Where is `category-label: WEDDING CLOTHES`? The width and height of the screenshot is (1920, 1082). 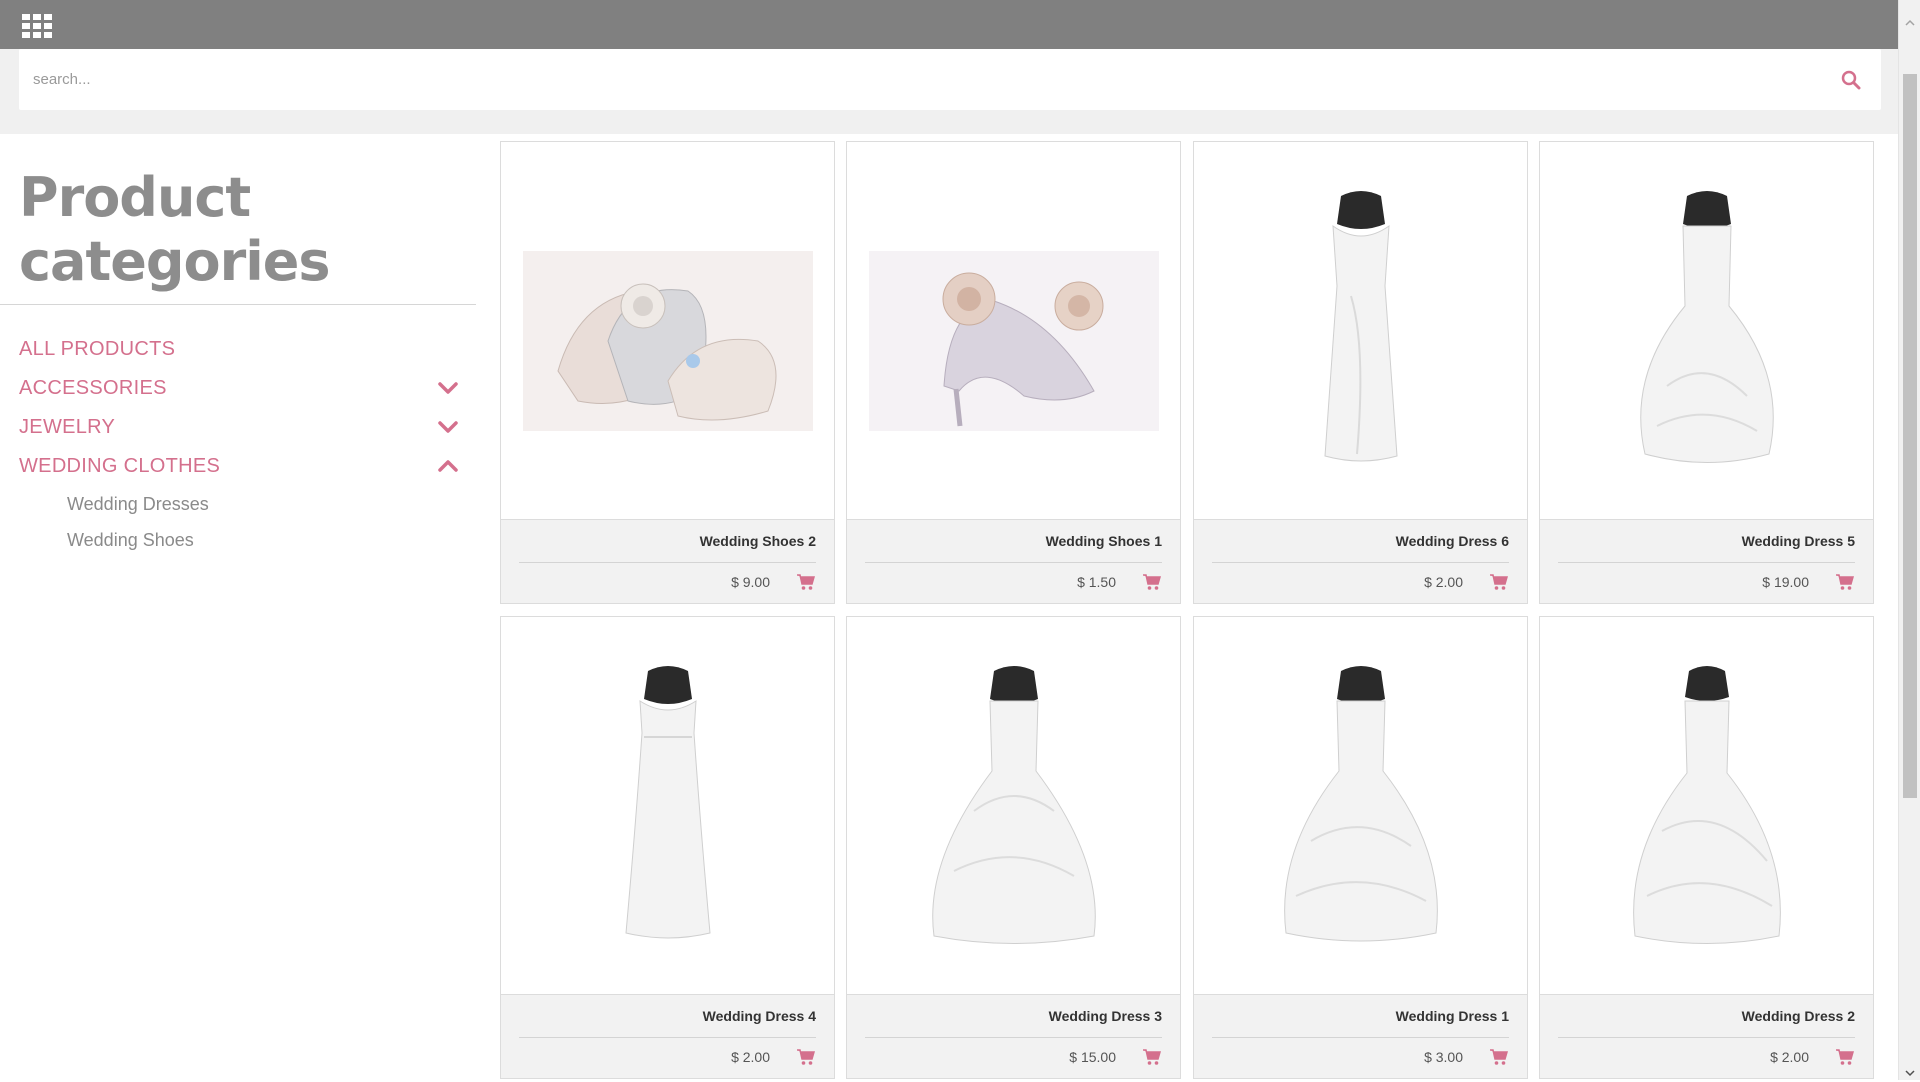 category-label: WEDDING CLOTHES is located at coordinates (120, 466).